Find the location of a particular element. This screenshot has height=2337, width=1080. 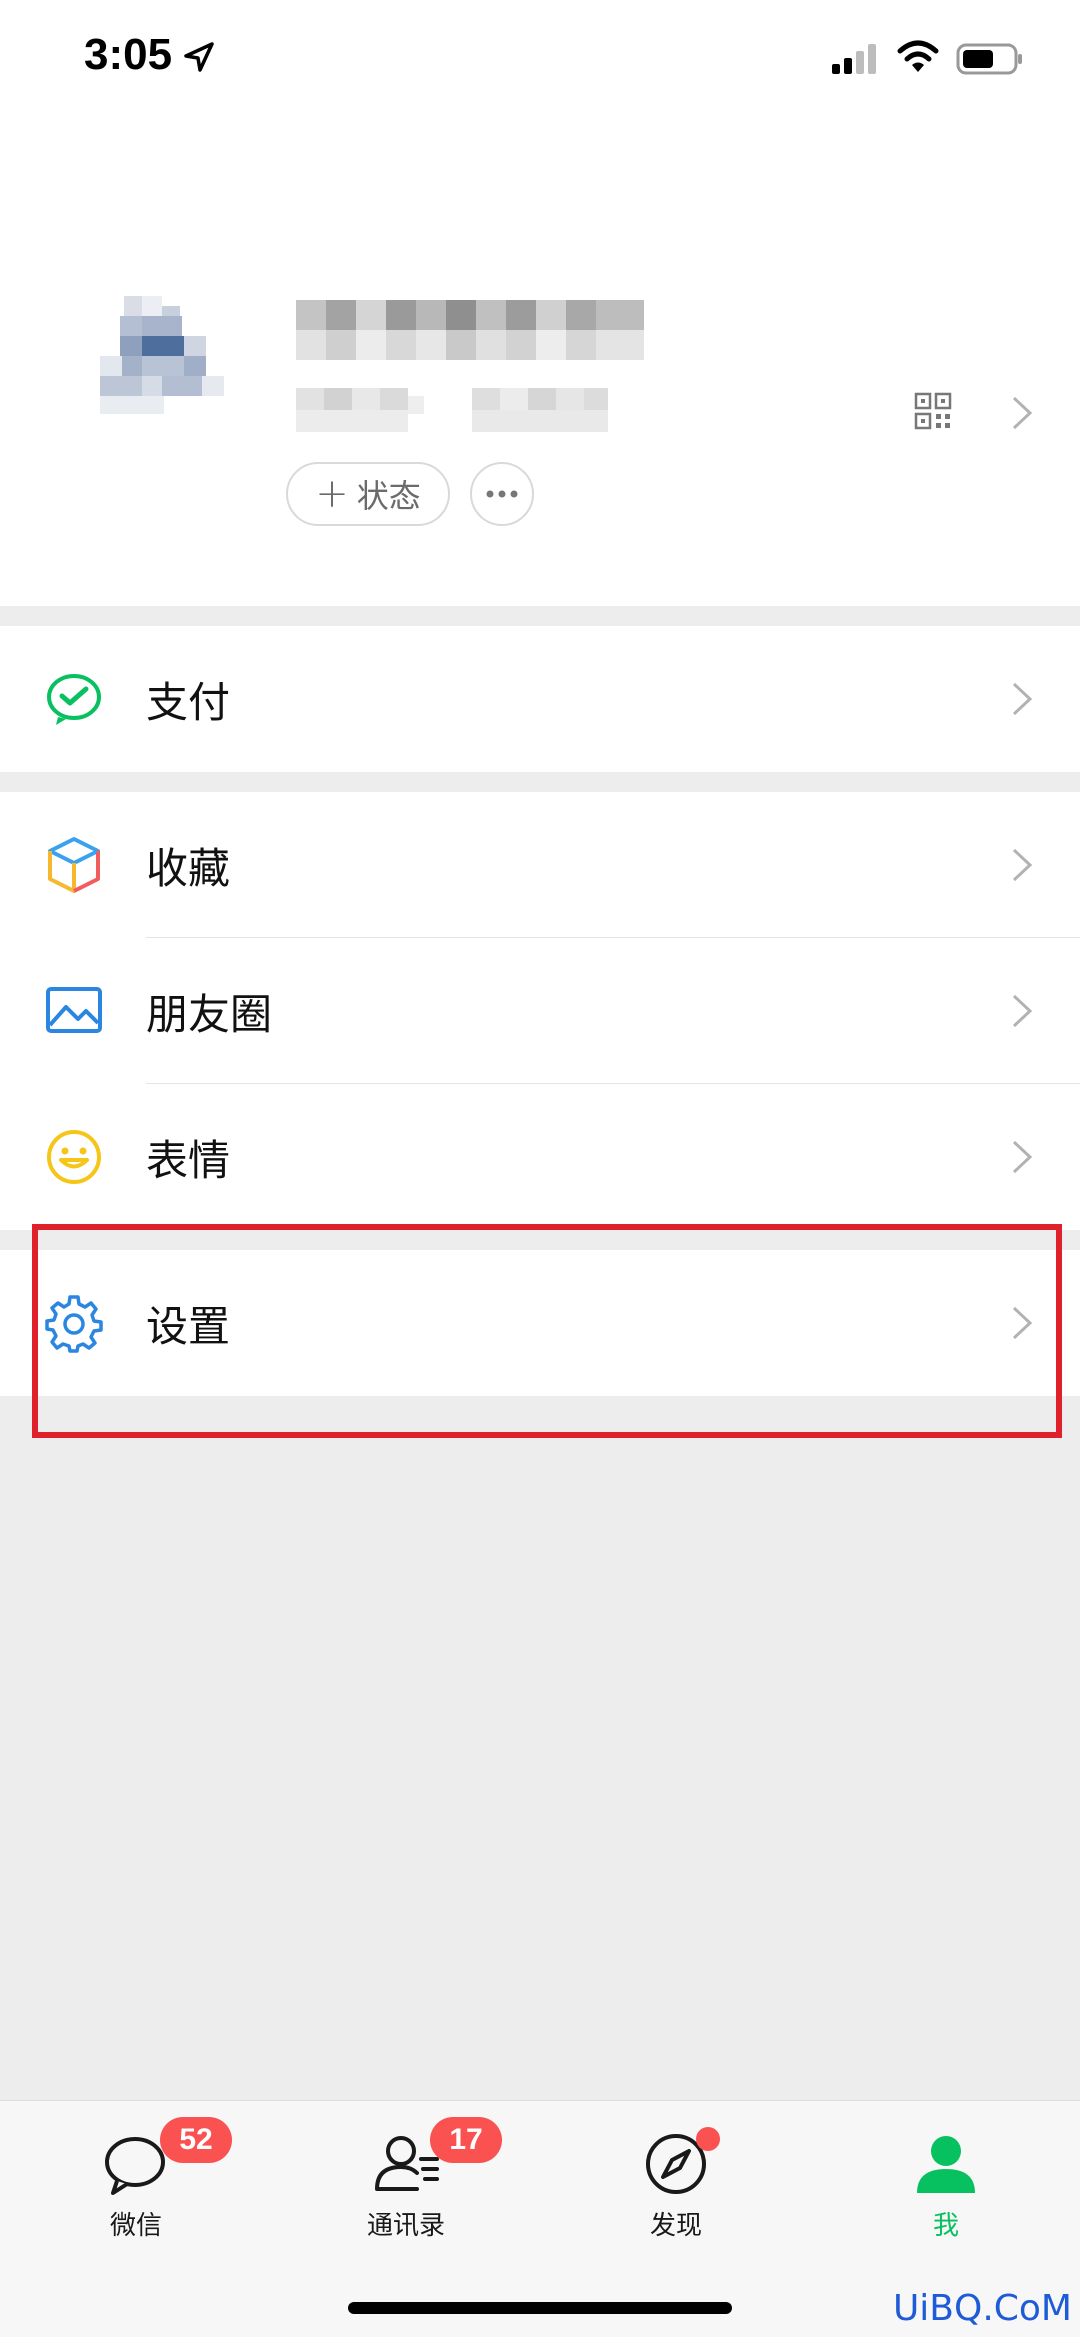

wechat-pay-icon is located at coordinates (74, 699).